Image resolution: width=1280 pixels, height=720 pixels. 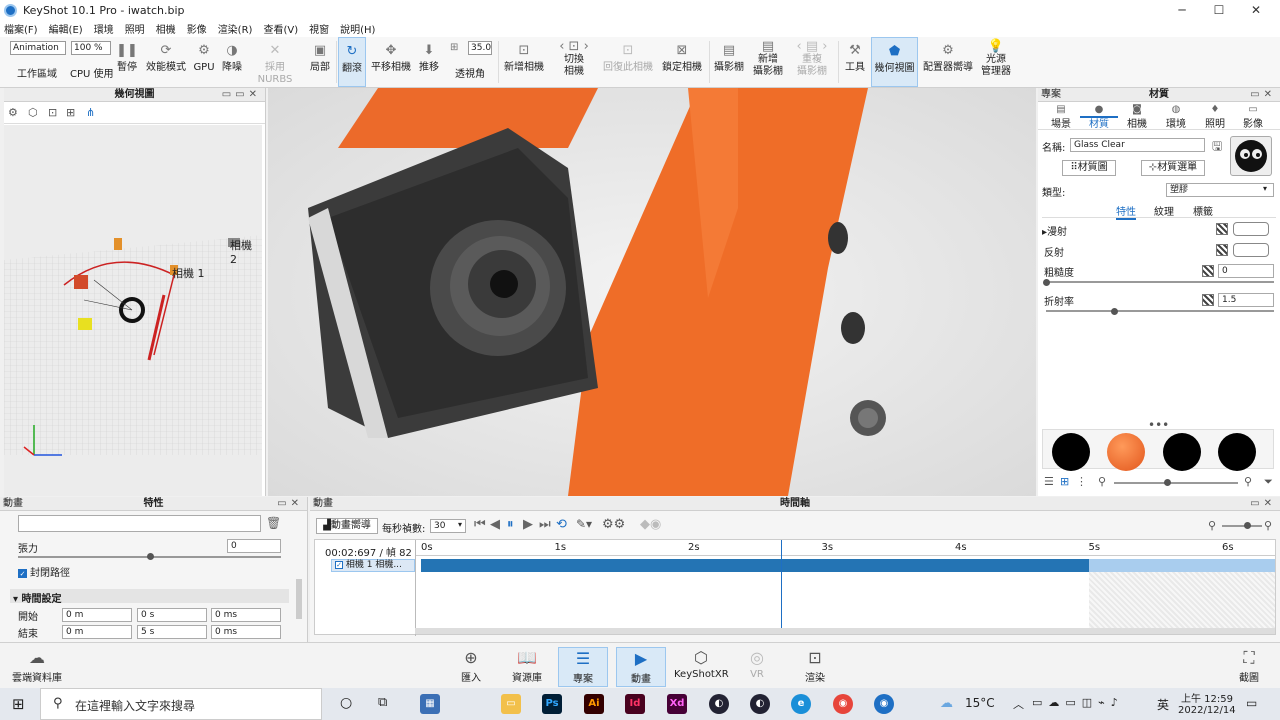 What do you see at coordinates (127, 62) in the screenshot?
I see `pause-button: ❚❚ 暫停` at bounding box center [127, 62].